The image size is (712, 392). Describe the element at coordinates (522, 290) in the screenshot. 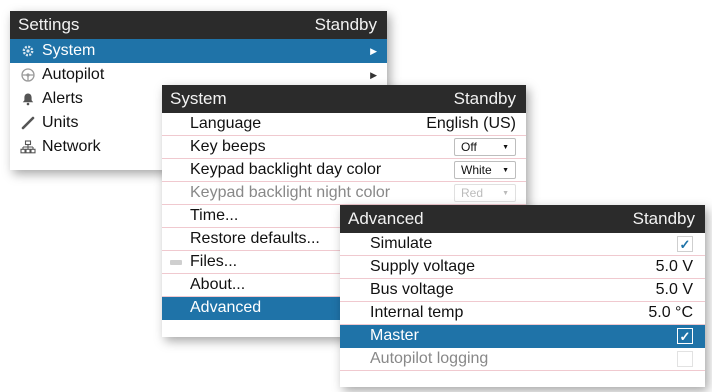

I see `advanced-item-bus-voltage: Bus voltage 5.0 V` at that location.